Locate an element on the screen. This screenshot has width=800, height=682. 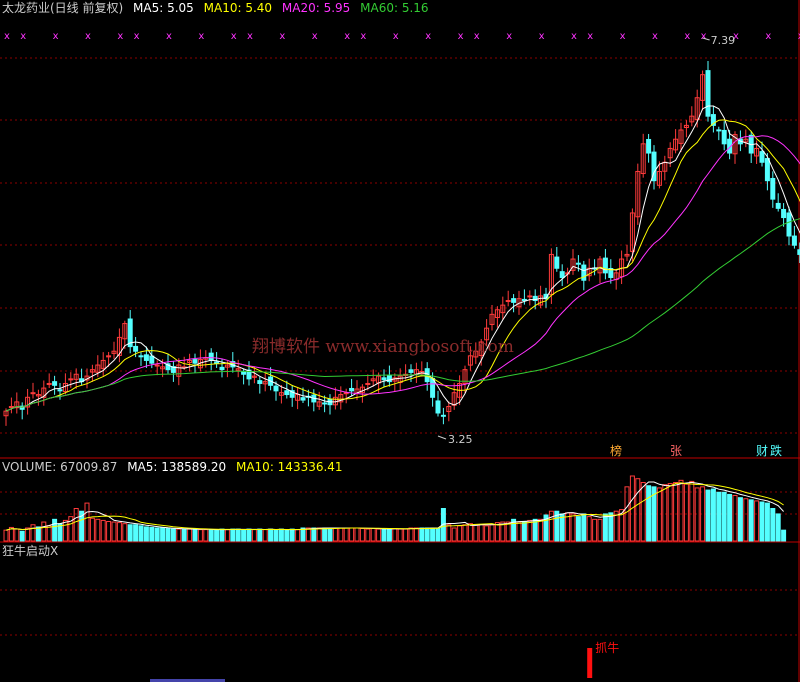
signal-label: 抓牛 is located at coordinates (607, 647).